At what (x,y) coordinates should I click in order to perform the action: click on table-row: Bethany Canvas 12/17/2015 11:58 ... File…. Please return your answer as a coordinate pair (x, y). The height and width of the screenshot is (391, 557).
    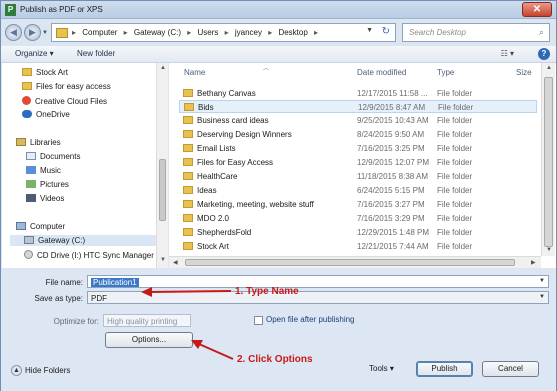
    Looking at the image, I should click on (358, 93).